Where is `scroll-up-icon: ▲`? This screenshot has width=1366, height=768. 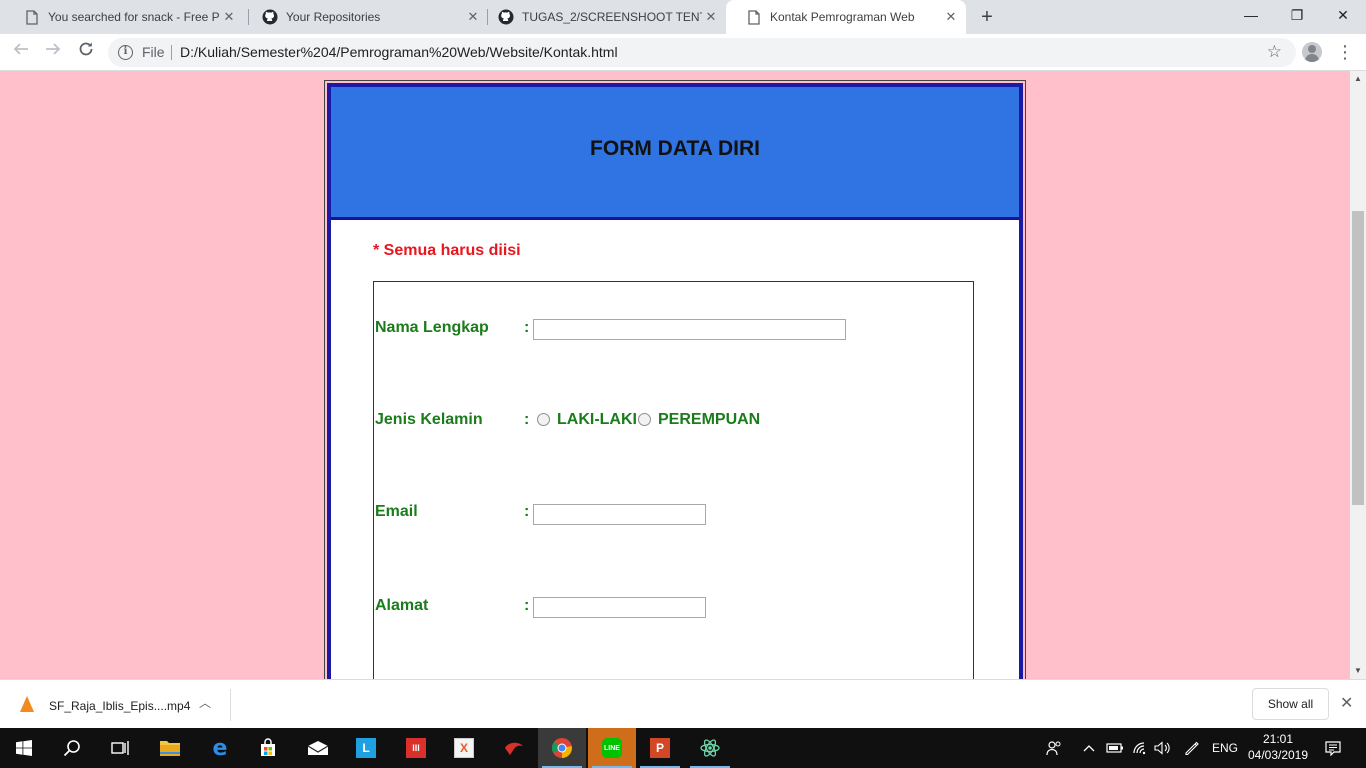
scroll-up-icon: ▲ is located at coordinates (1358, 79).